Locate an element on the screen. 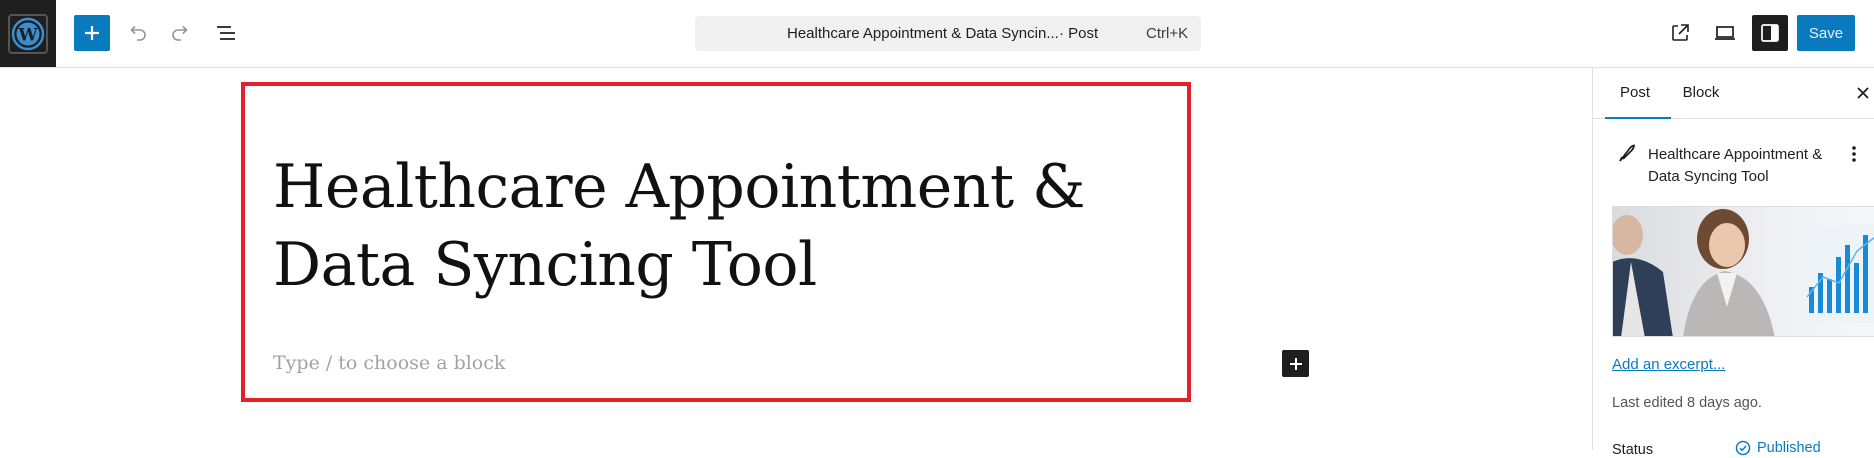 The image size is (1874, 458). undo-button is located at coordinates (137, 33).